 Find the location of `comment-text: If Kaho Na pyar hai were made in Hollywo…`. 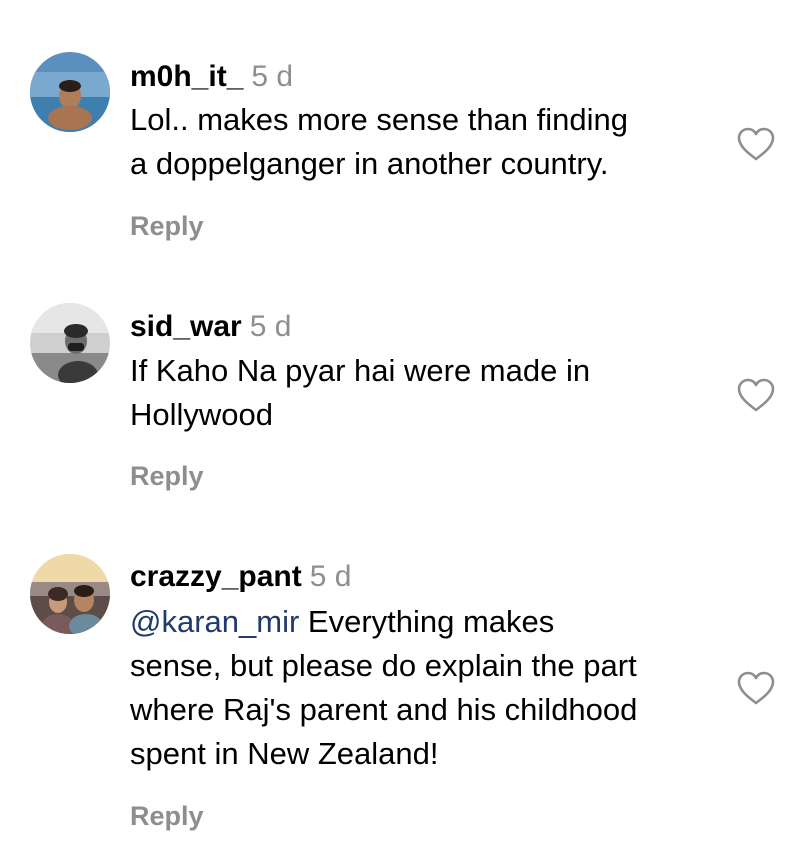

comment-text: If Kaho Na pyar hai were made in Hollywo… is located at coordinates (430, 393).